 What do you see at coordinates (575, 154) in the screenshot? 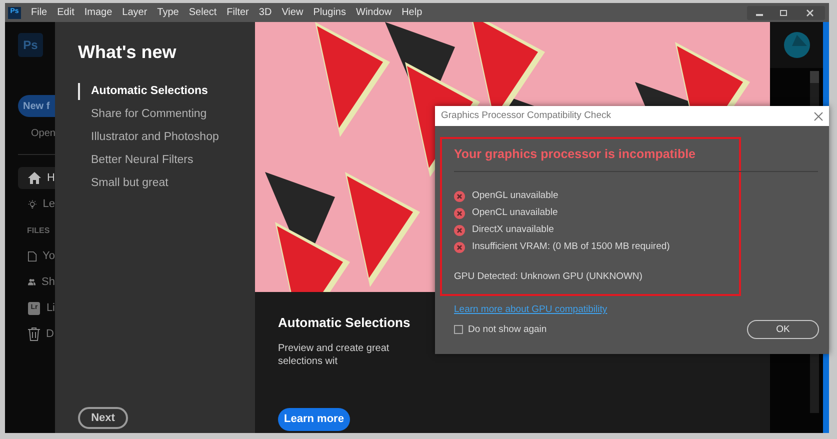
I see `error-heading: Your graphics processor is incompatible` at bounding box center [575, 154].